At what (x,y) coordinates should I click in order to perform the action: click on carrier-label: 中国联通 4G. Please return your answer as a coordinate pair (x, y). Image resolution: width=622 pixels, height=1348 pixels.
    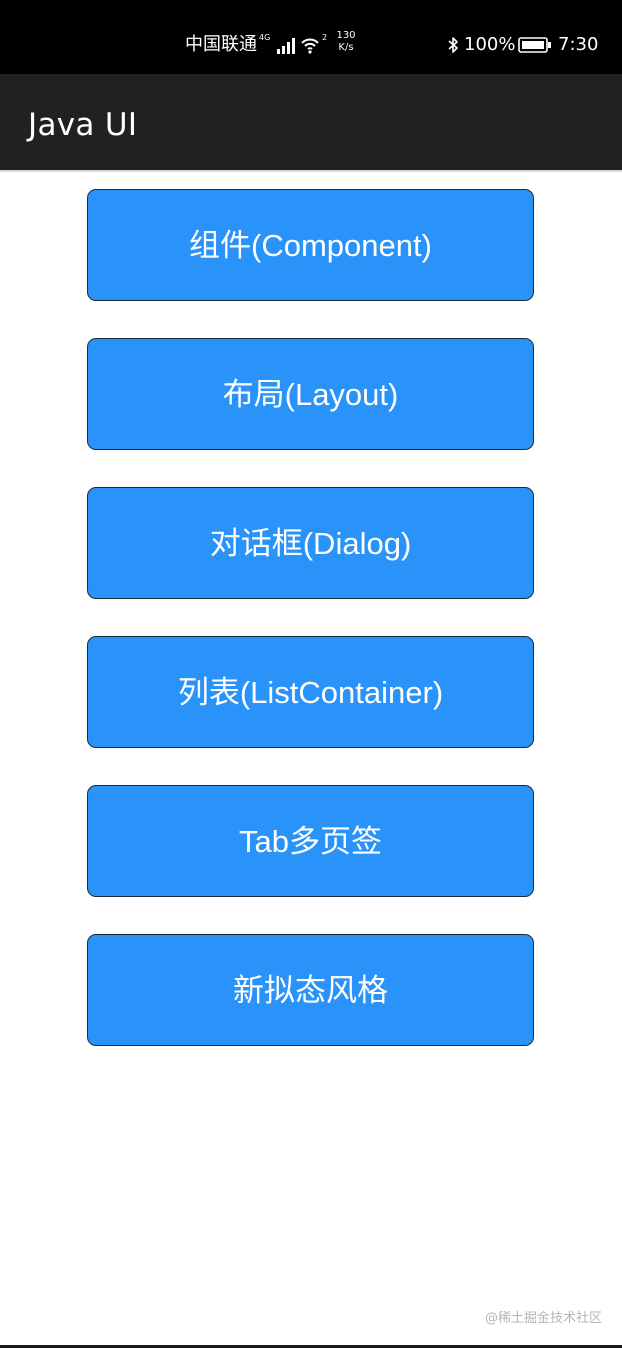
    Looking at the image, I should click on (227, 45).